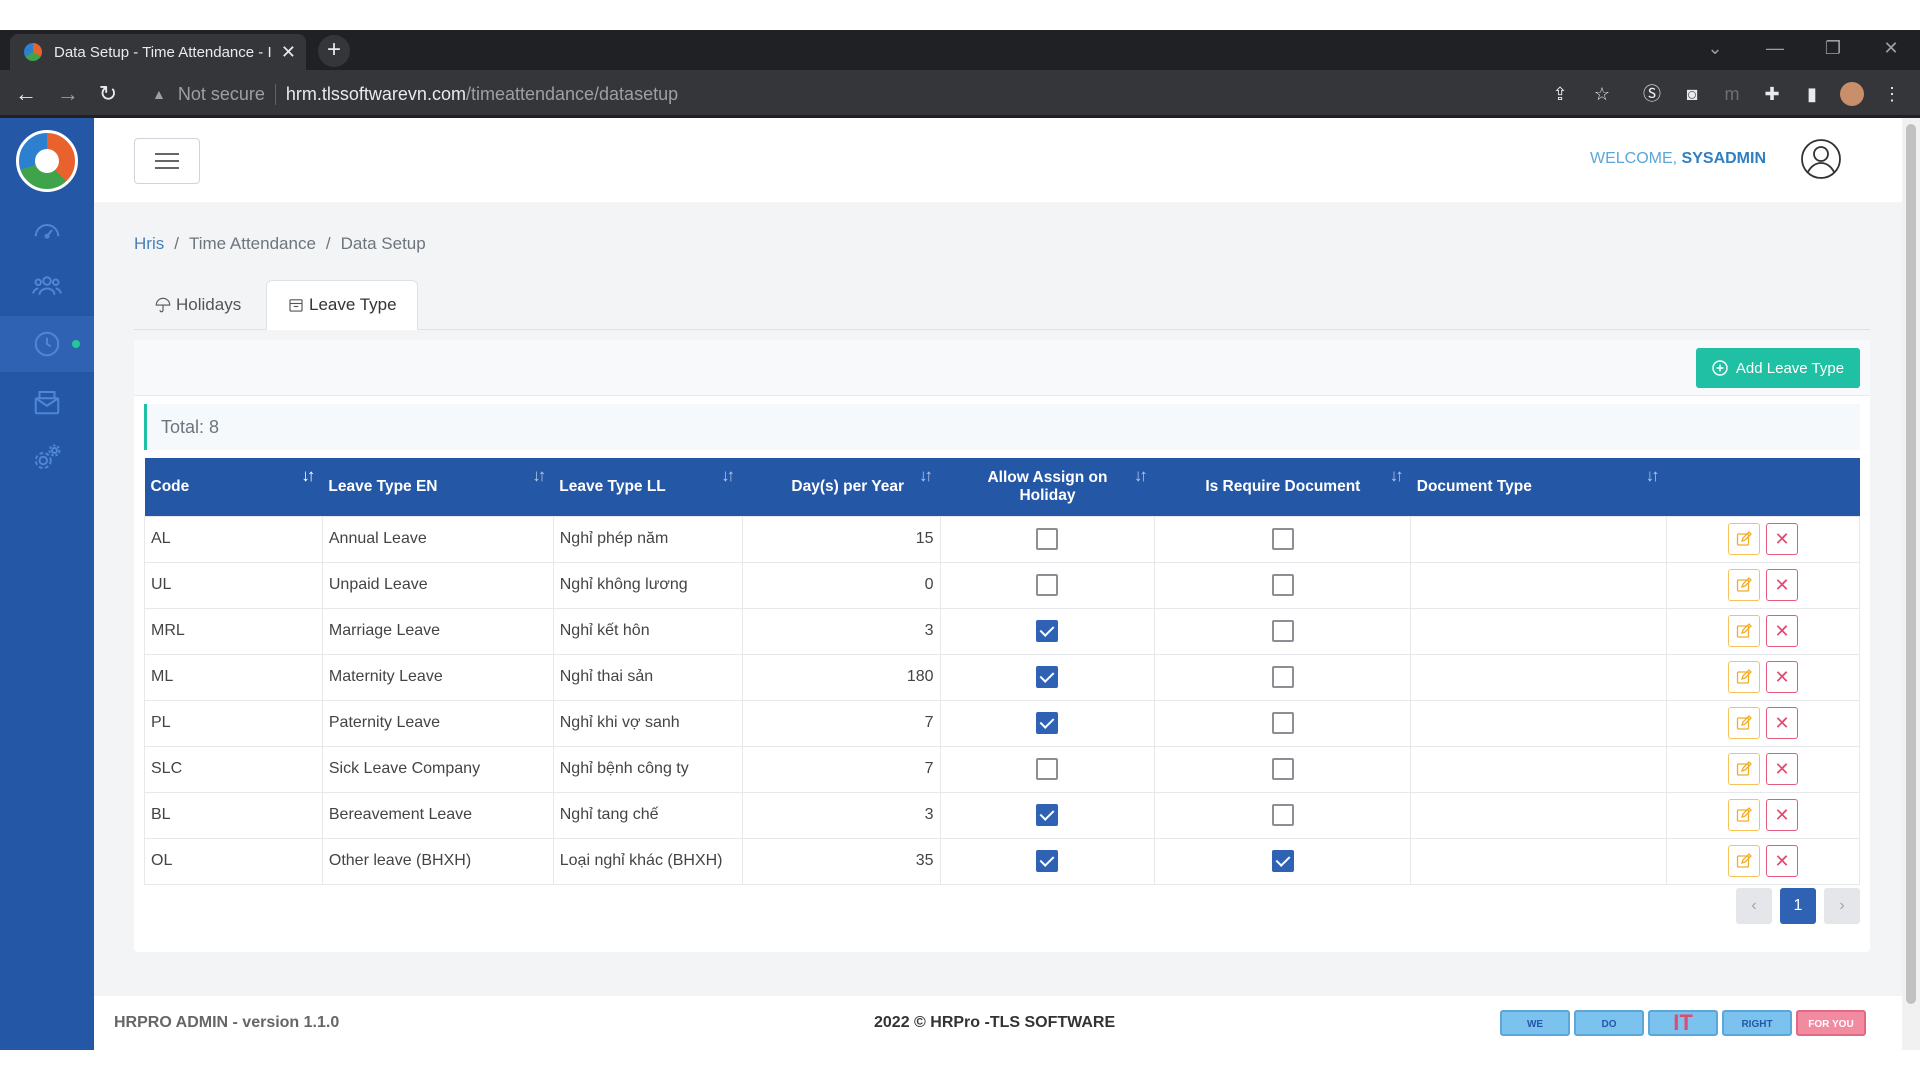 The height and width of the screenshot is (1080, 1920). I want to click on table-row: UL Unpaid Leave Nghỉ không lương 0 ✕, so click(1002, 585).